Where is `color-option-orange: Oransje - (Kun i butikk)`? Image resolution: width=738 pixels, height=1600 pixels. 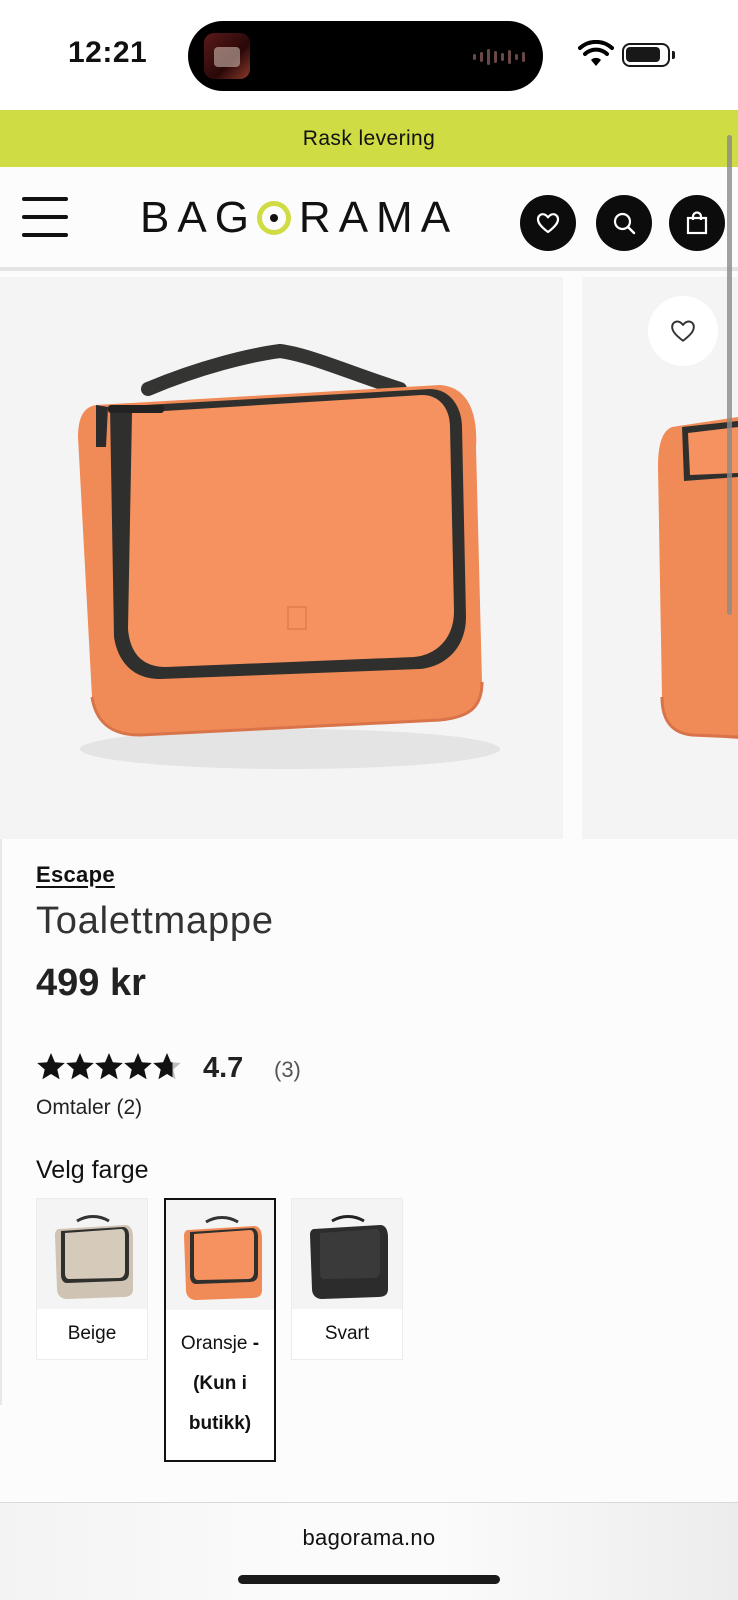 color-option-orange: Oransje - (Kun i butikk) is located at coordinates (220, 1330).